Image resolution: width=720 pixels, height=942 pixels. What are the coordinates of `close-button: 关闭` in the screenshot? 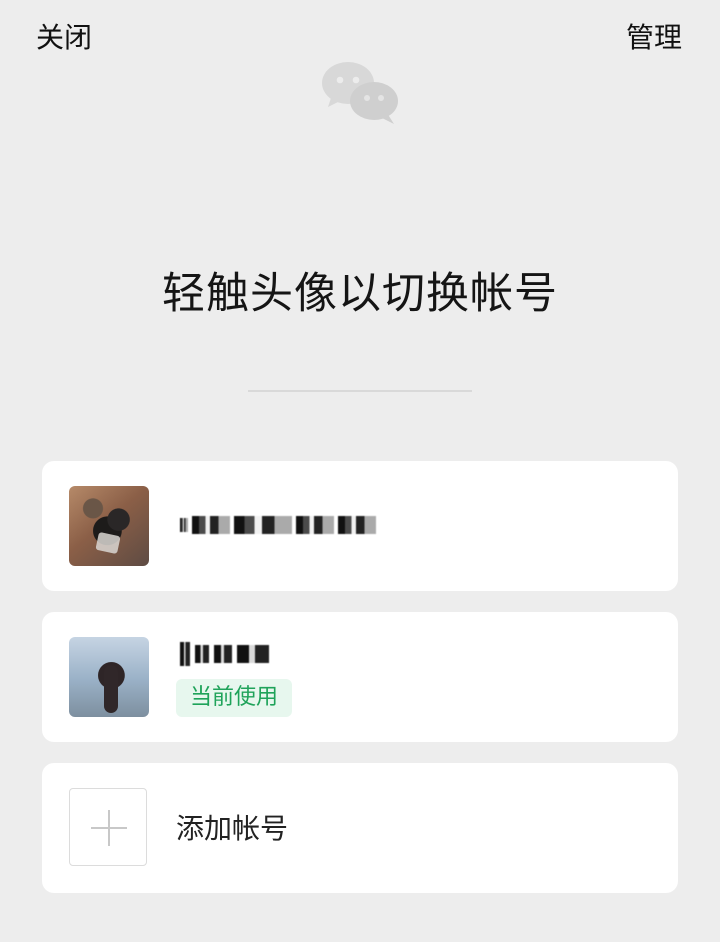 It's located at (64, 38).